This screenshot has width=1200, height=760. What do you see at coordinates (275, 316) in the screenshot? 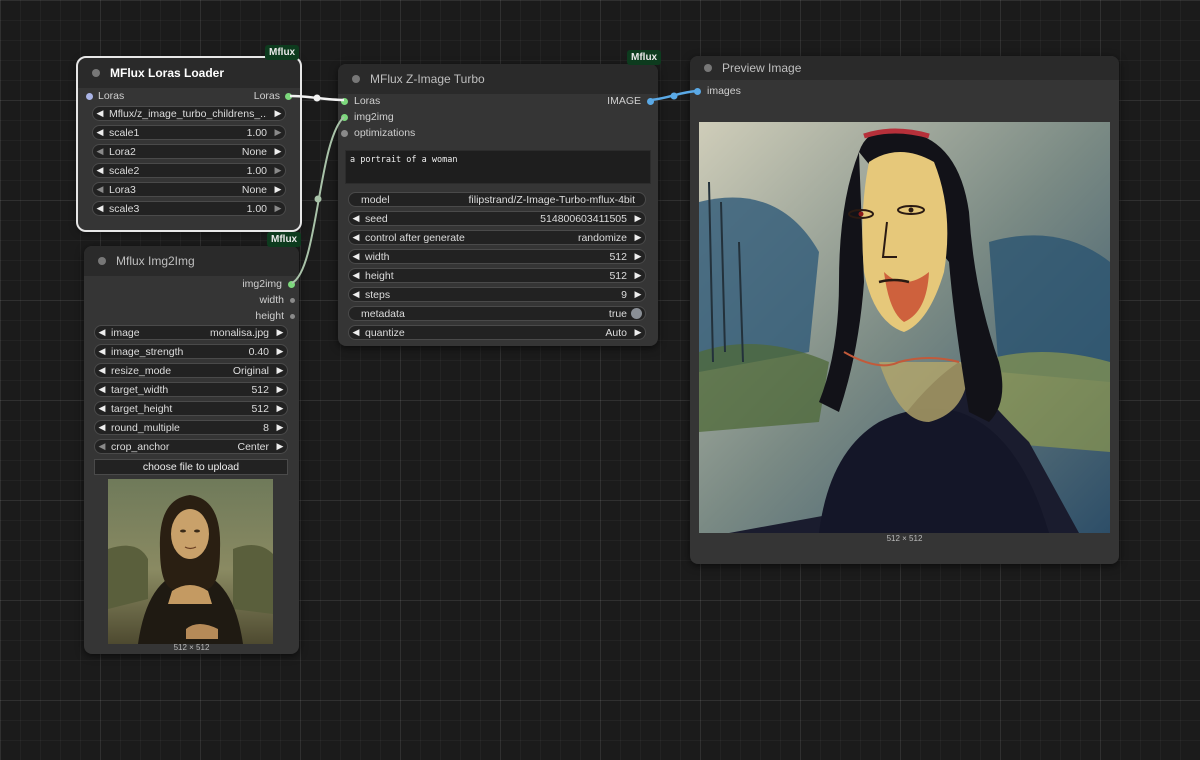
I see `output-slot-height: height` at bounding box center [275, 316].